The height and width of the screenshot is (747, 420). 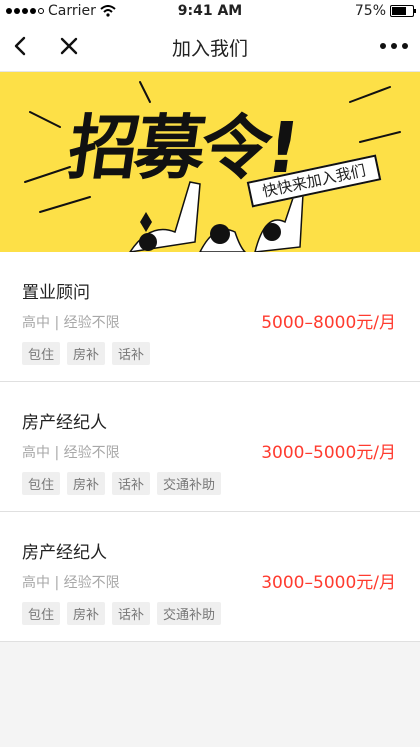 I want to click on status-bar: Carrier 9:41 AM 75%, so click(x=210, y=11).